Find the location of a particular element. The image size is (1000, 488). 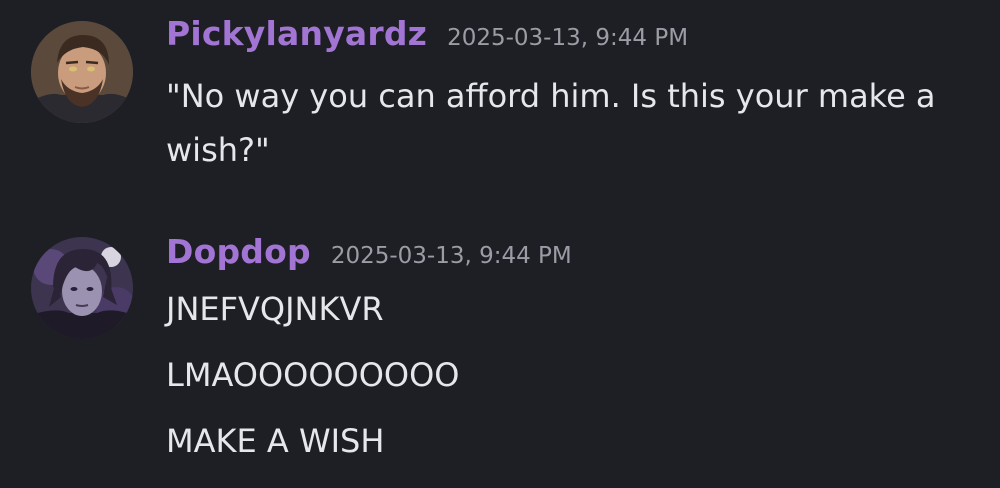

message-header: Dopdop 2025-03-13, 9:44 PM is located at coordinates (369, 251).